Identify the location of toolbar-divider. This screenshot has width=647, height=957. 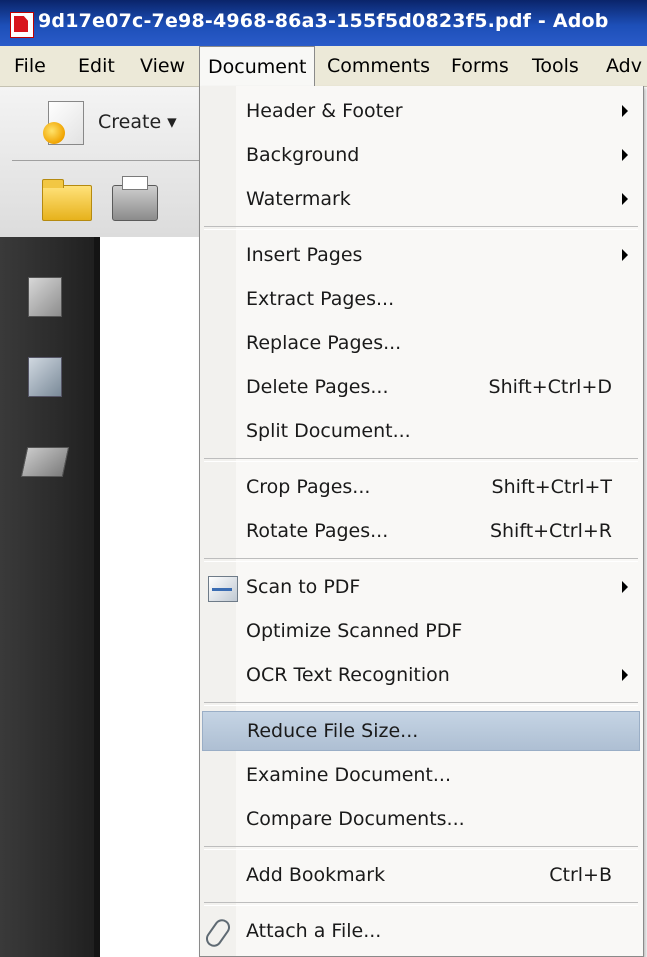
(106, 160).